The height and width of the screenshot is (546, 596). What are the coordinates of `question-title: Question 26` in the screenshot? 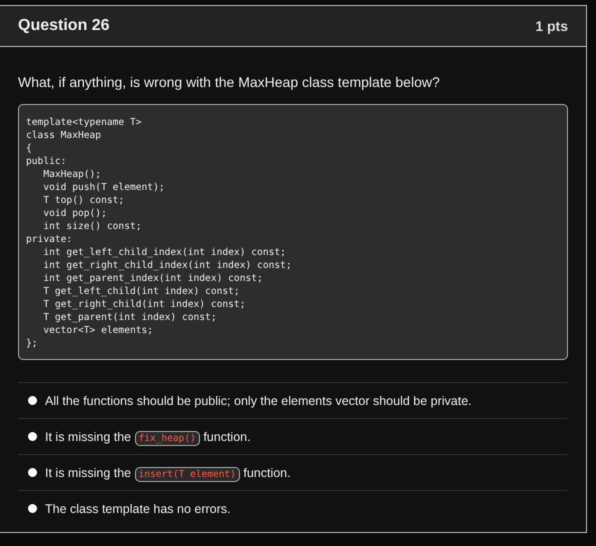 It's located at (64, 26).